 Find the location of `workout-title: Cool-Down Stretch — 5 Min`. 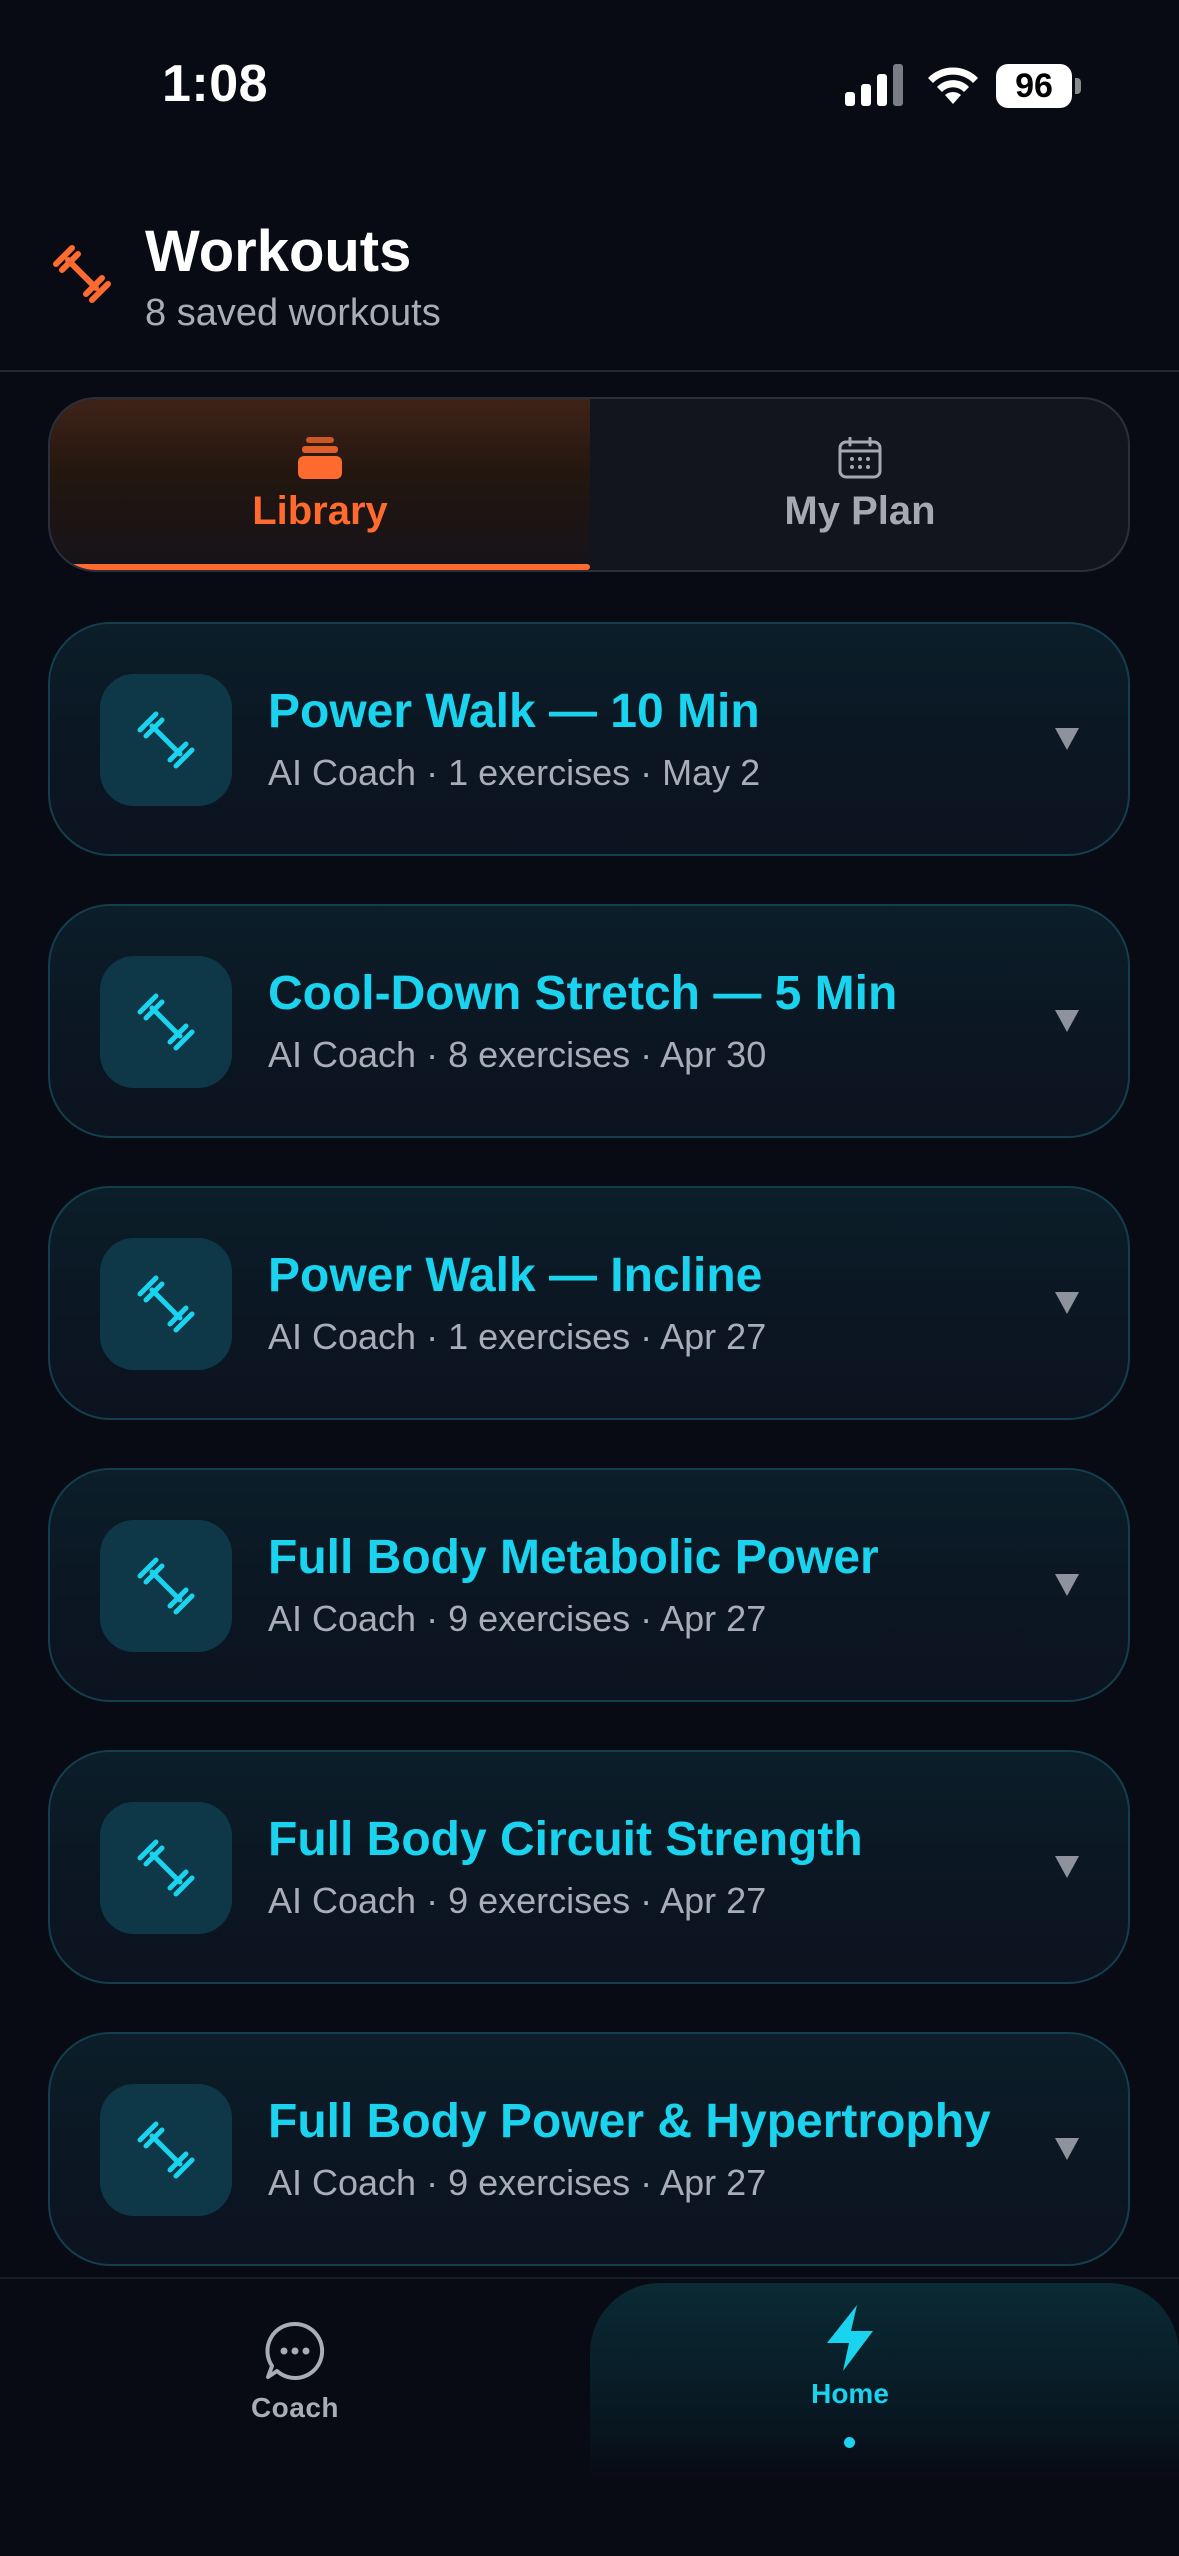

workout-title: Cool-Down Stretch — 5 Min is located at coordinates (583, 993).